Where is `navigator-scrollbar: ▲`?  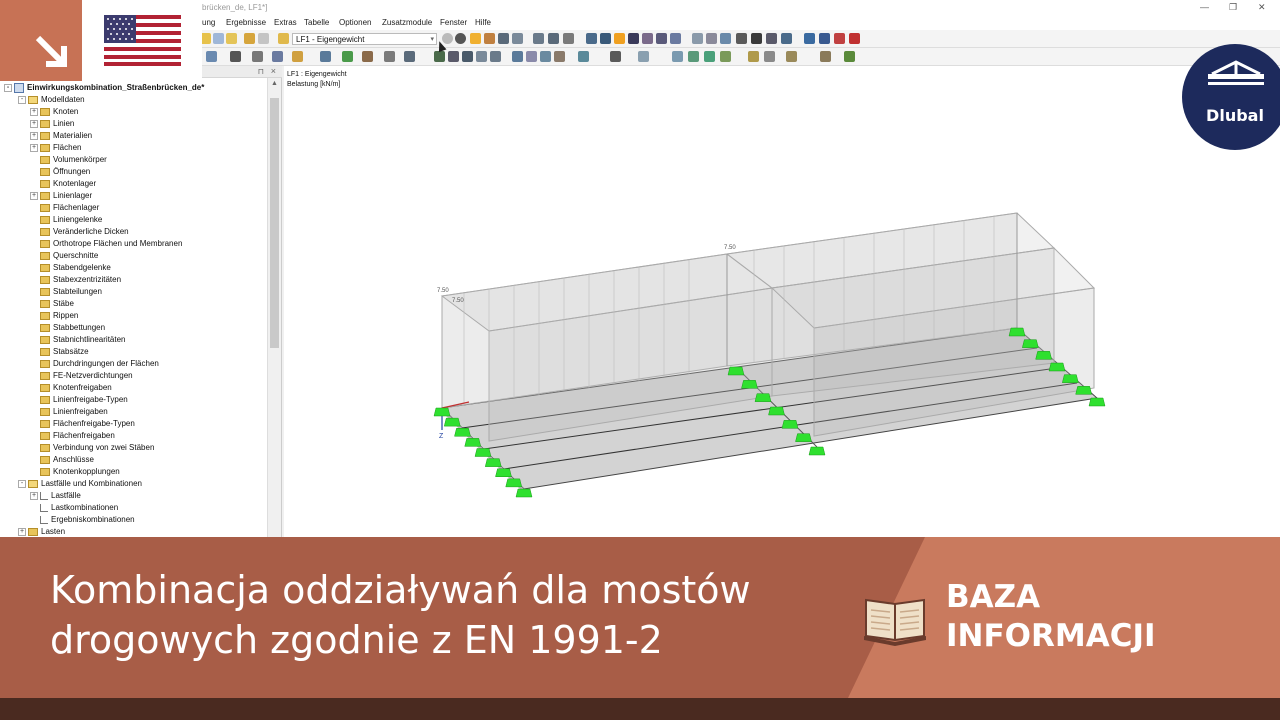 navigator-scrollbar: ▲ is located at coordinates (274, 307).